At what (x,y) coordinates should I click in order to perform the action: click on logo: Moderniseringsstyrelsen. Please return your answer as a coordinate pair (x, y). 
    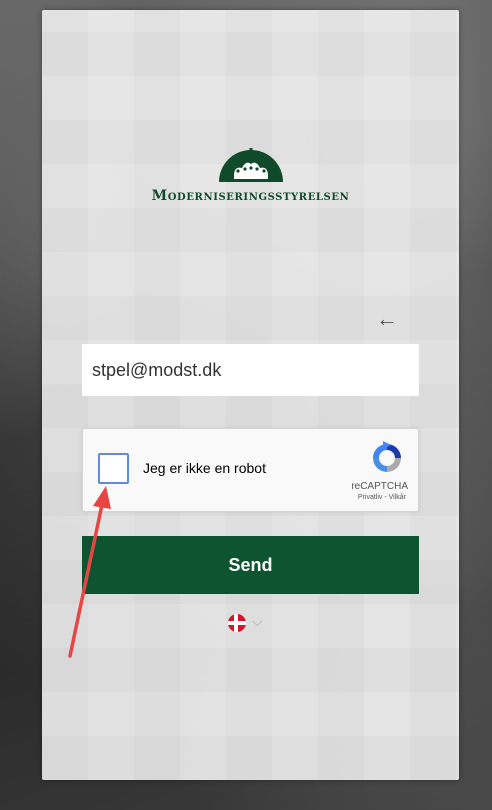
    Looking at the image, I should click on (250, 175).